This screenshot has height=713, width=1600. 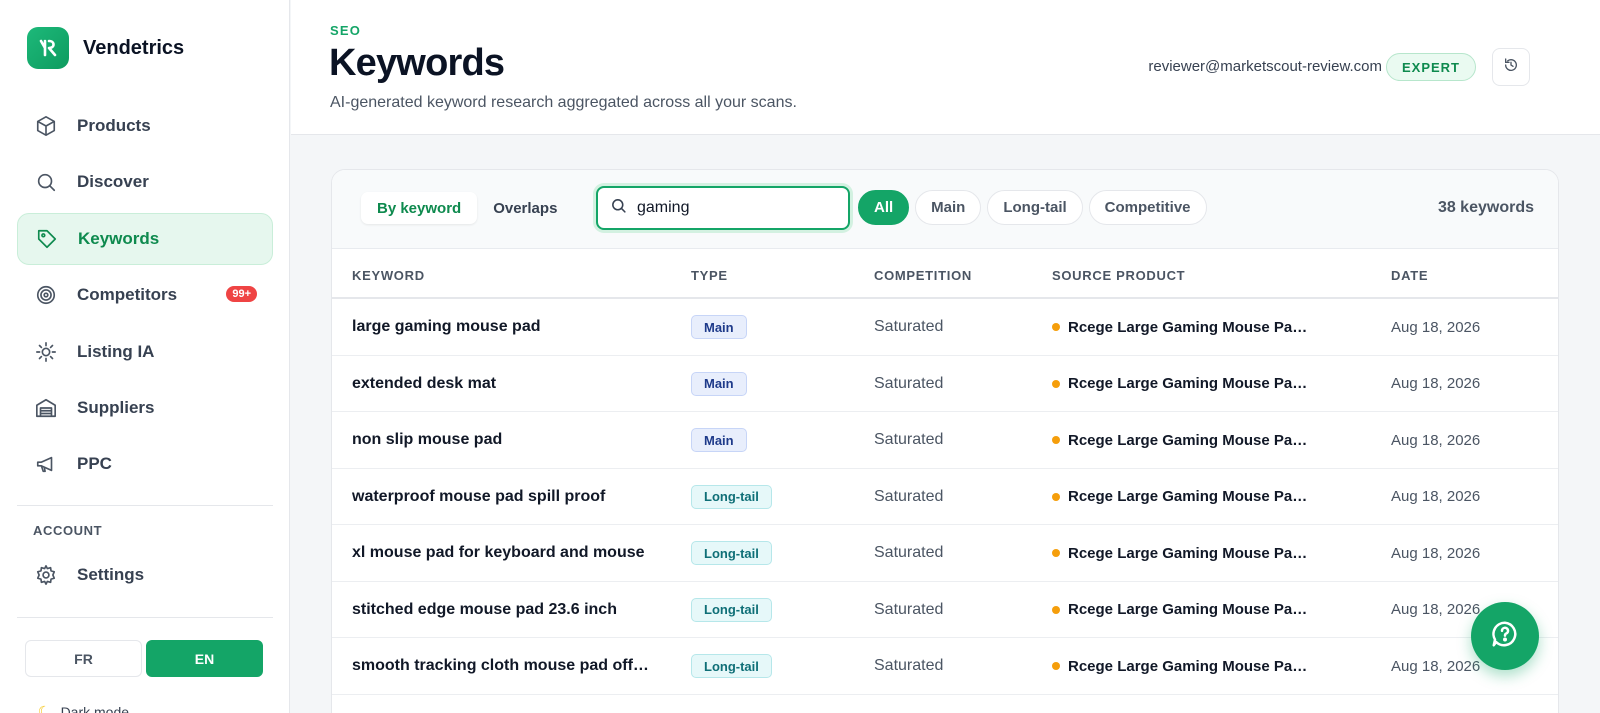 What do you see at coordinates (525, 208) in the screenshot?
I see `tab-overlaps: Overlaps` at bounding box center [525, 208].